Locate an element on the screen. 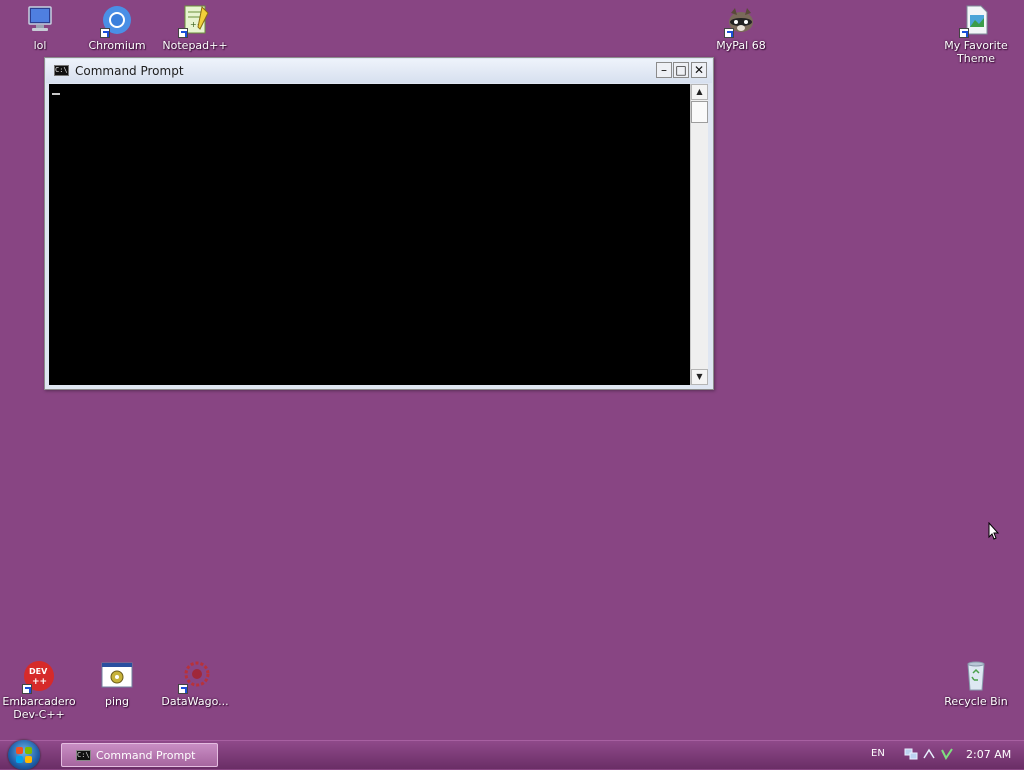 This screenshot has width=1024, height=770. desktop-icon-ping: ping is located at coordinates (117, 683).